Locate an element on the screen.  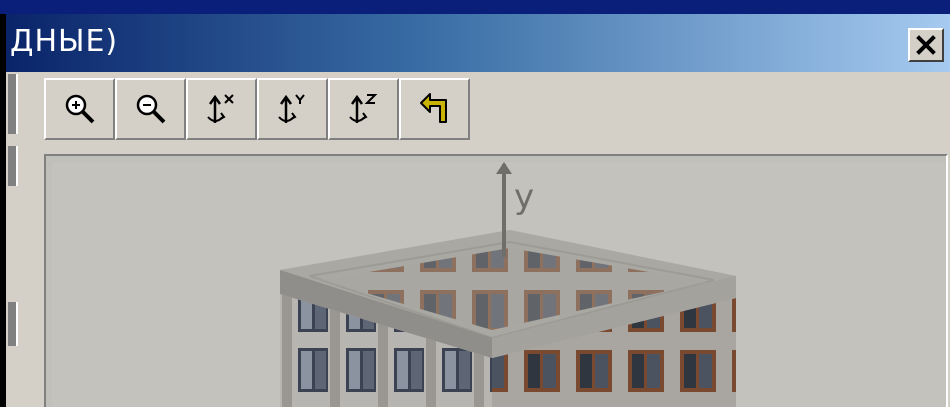
zoom-in-button is located at coordinates (79, 109).